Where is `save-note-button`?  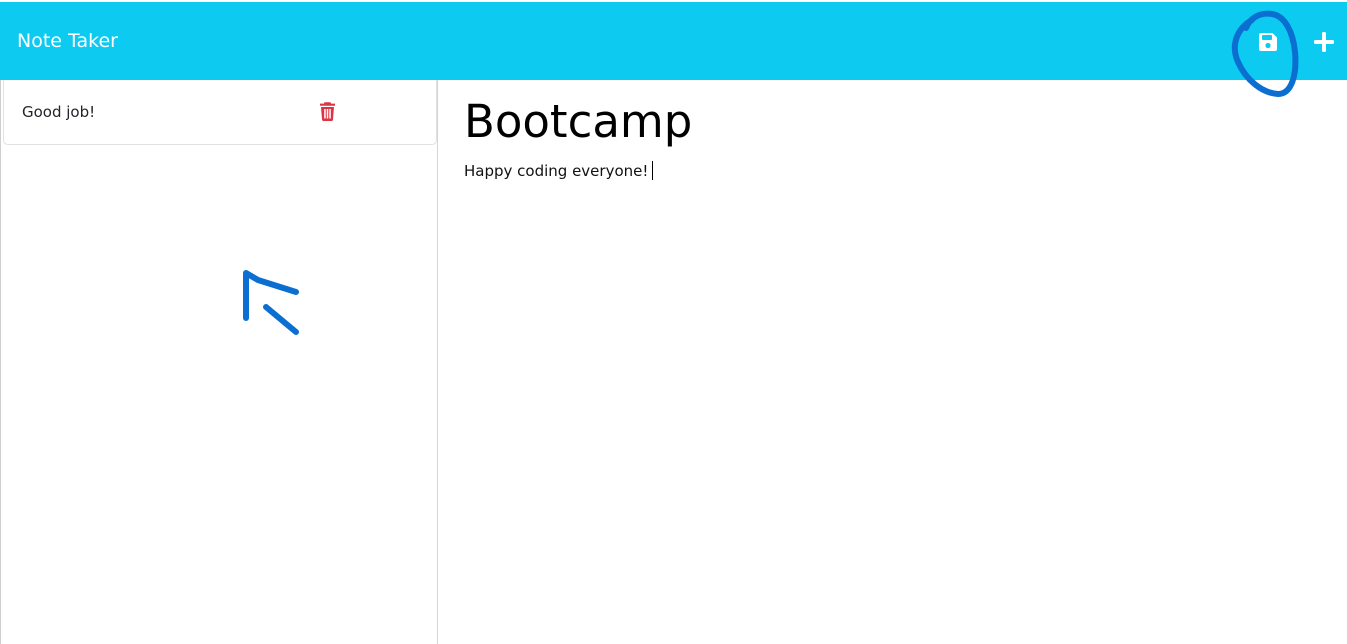 save-note-button is located at coordinates (1268, 42).